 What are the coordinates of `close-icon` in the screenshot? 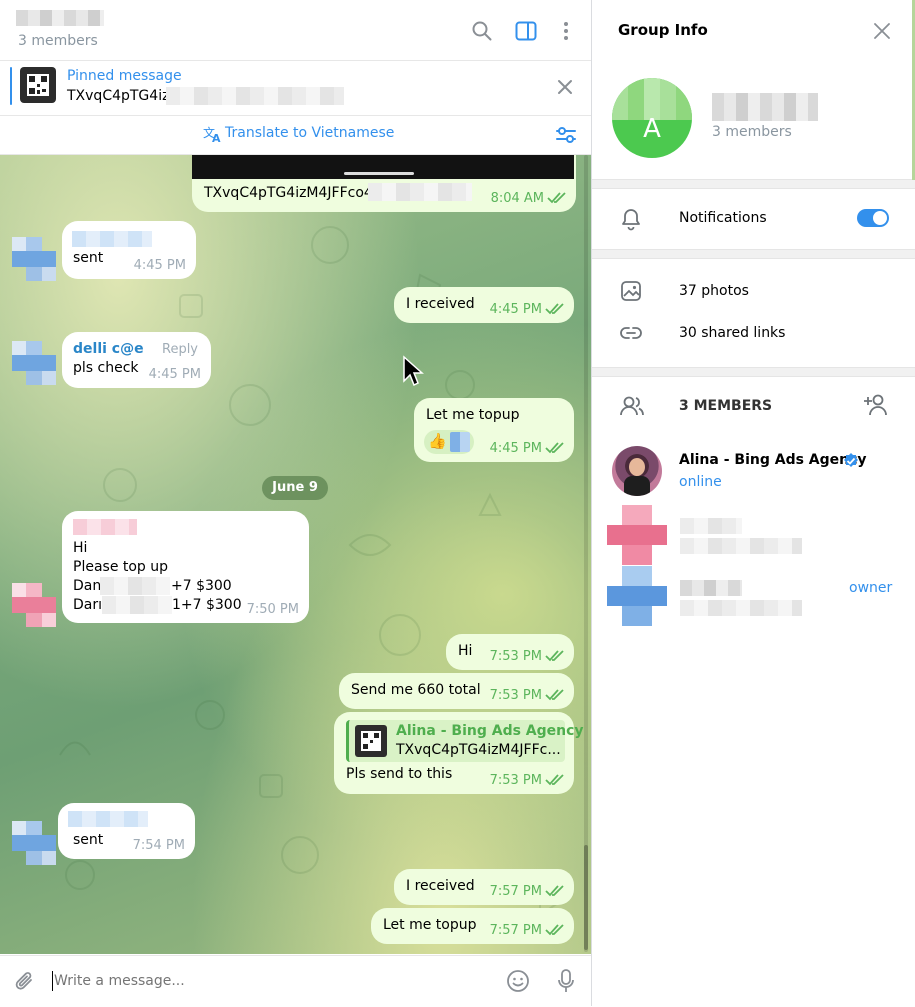 It's located at (882, 31).